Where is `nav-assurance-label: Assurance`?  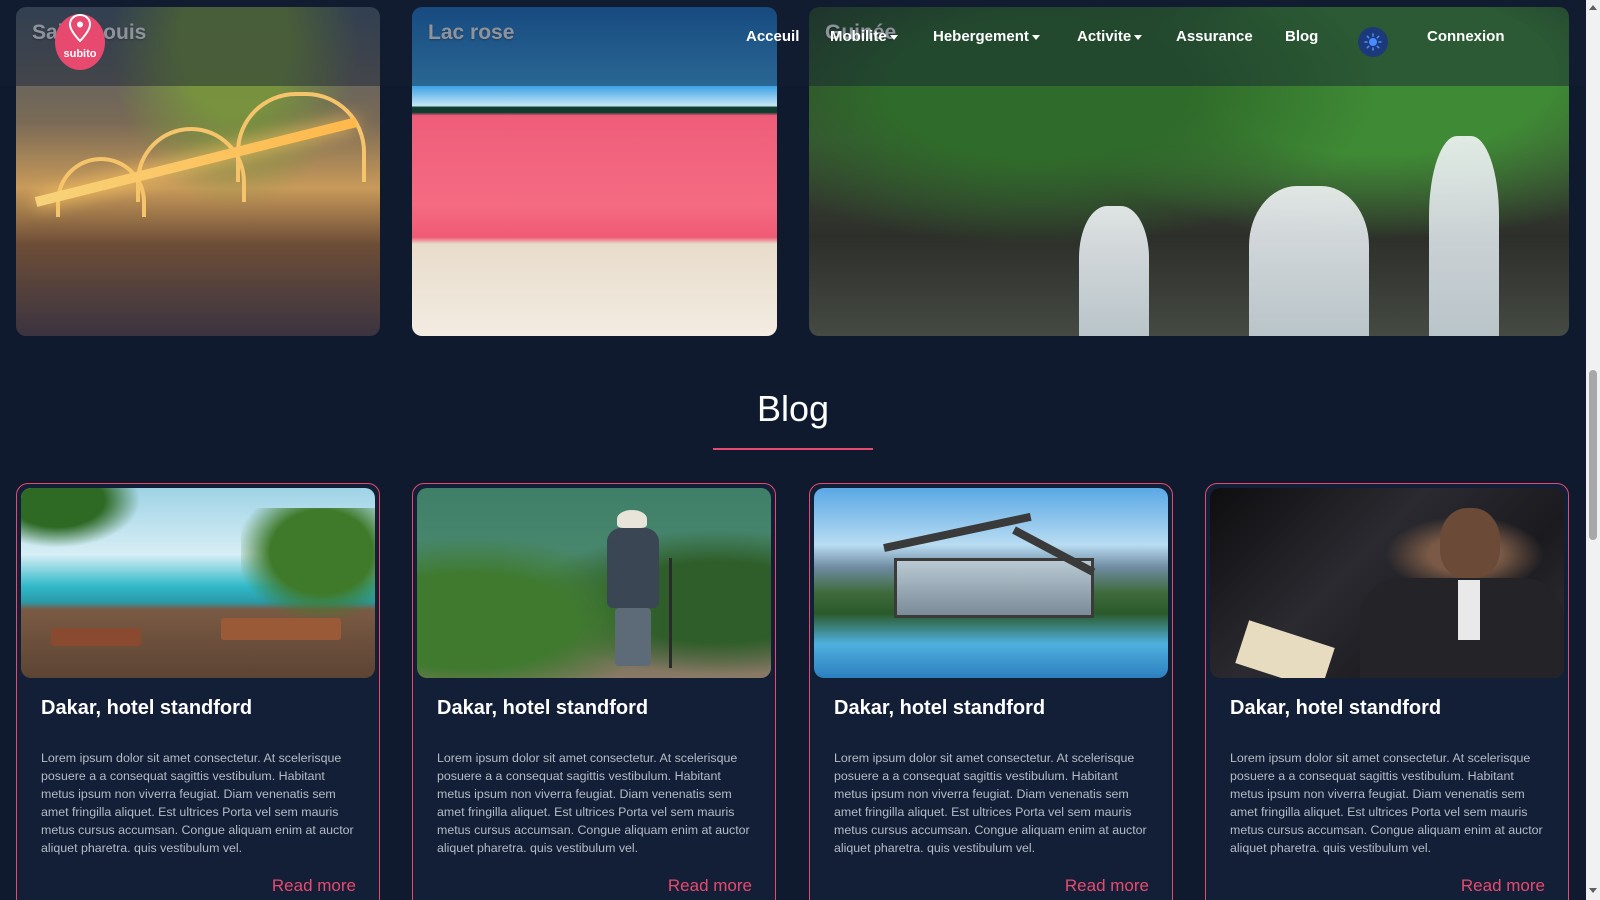 nav-assurance-label: Assurance is located at coordinates (1214, 36).